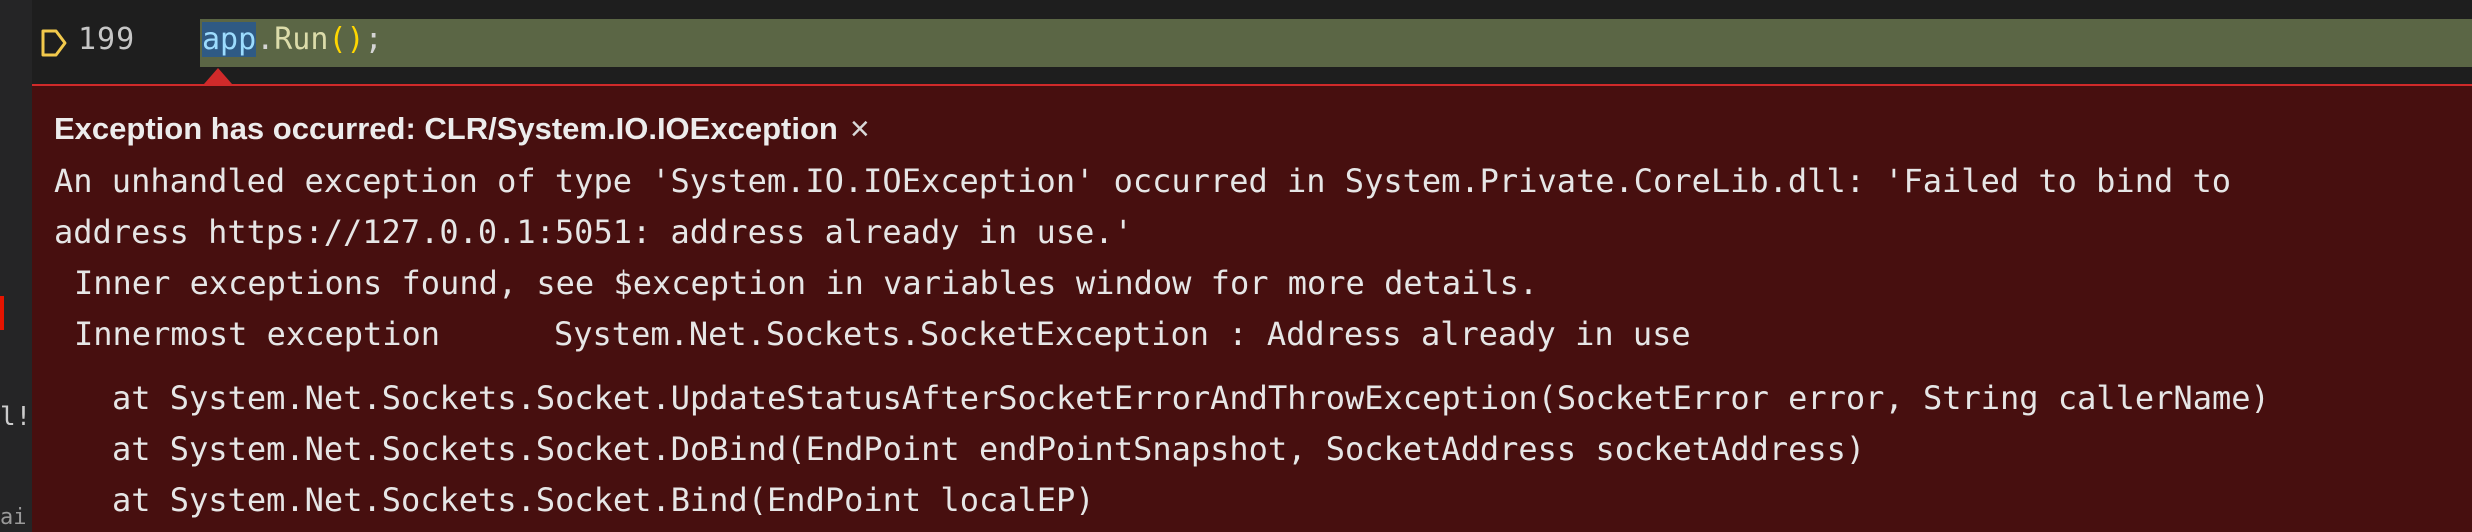  Describe the element at coordinates (229, 39) in the screenshot. I see `code-token-object: app` at that location.